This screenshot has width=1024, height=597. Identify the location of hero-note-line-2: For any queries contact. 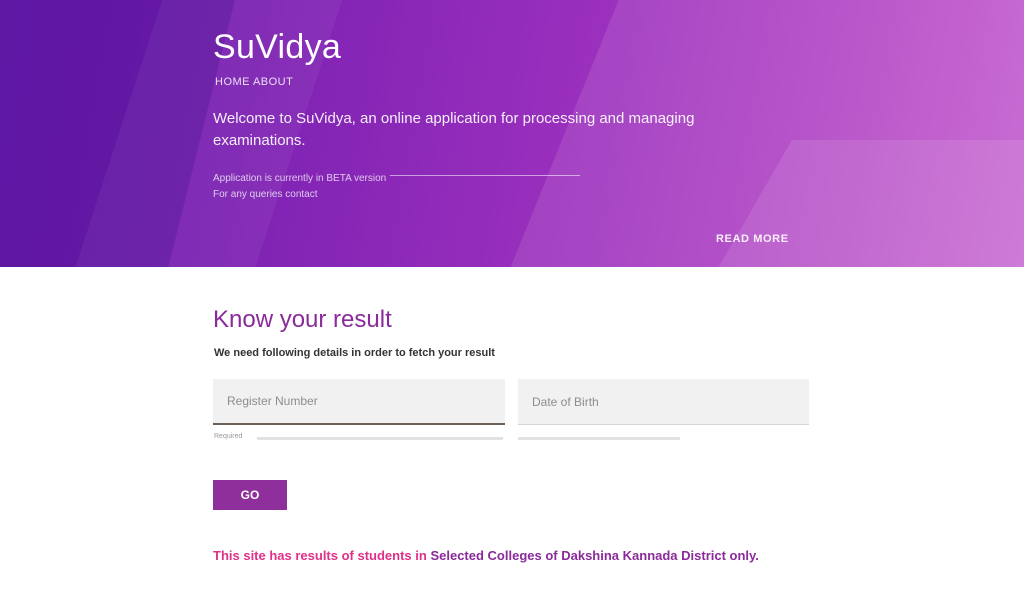
(265, 194).